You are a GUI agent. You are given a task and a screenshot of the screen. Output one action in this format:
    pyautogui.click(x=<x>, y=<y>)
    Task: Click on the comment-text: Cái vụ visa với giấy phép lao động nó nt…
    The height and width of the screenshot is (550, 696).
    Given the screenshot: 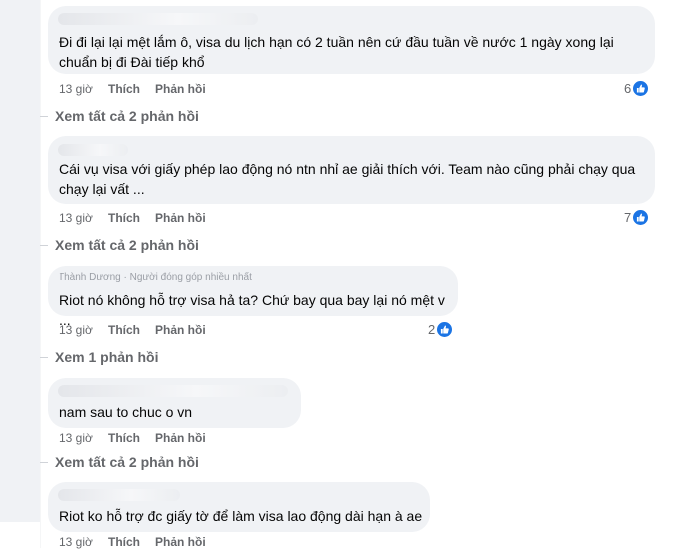 What is the action you would take?
    pyautogui.click(x=354, y=179)
    